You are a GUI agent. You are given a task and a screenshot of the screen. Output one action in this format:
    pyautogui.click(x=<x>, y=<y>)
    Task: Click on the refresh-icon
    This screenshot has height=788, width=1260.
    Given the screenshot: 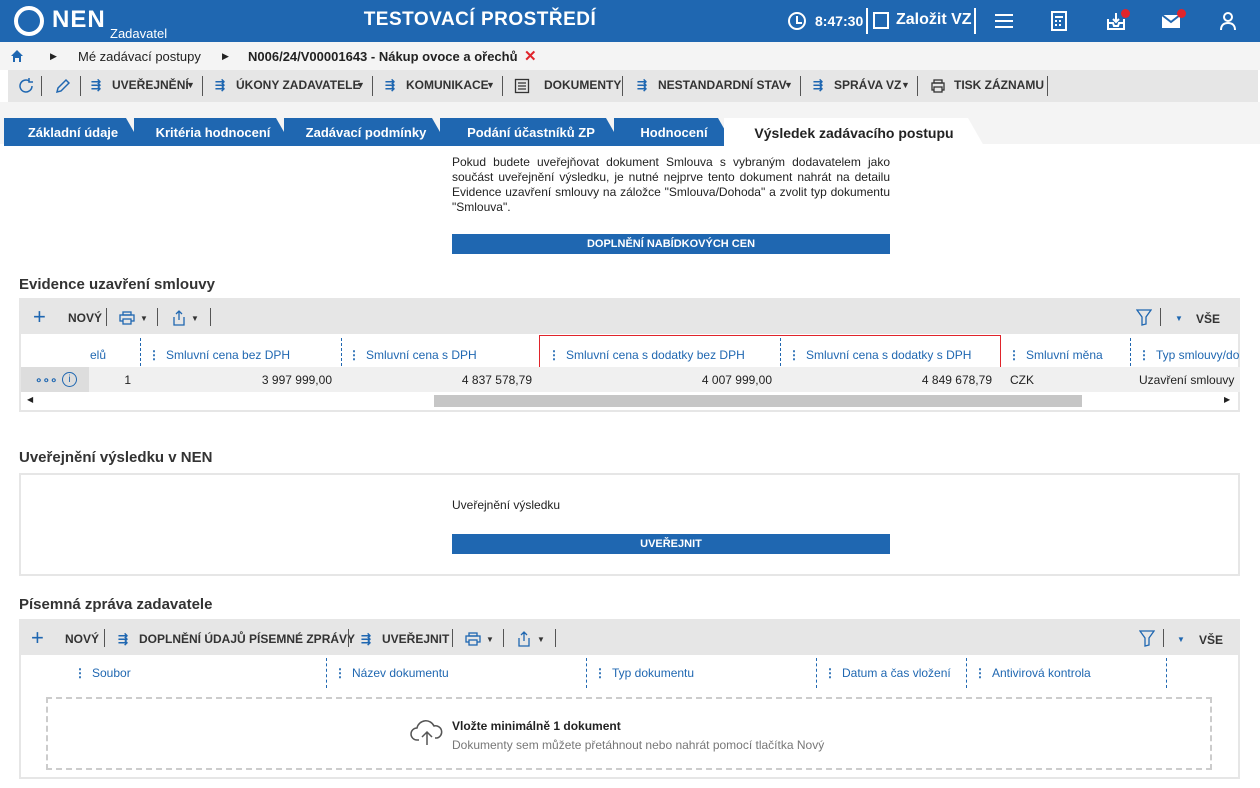 What is the action you would take?
    pyautogui.click(x=26, y=86)
    